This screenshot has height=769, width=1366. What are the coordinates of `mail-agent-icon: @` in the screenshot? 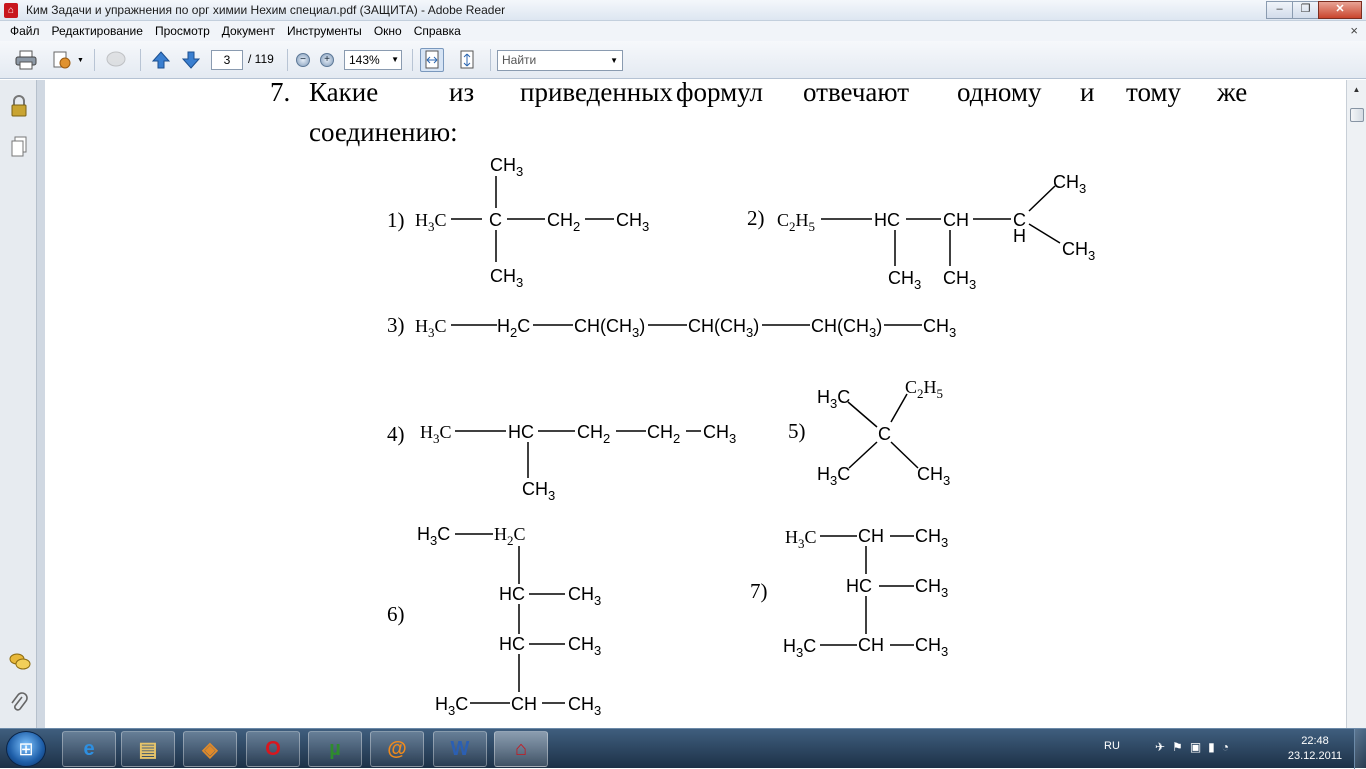 It's located at (397, 749).